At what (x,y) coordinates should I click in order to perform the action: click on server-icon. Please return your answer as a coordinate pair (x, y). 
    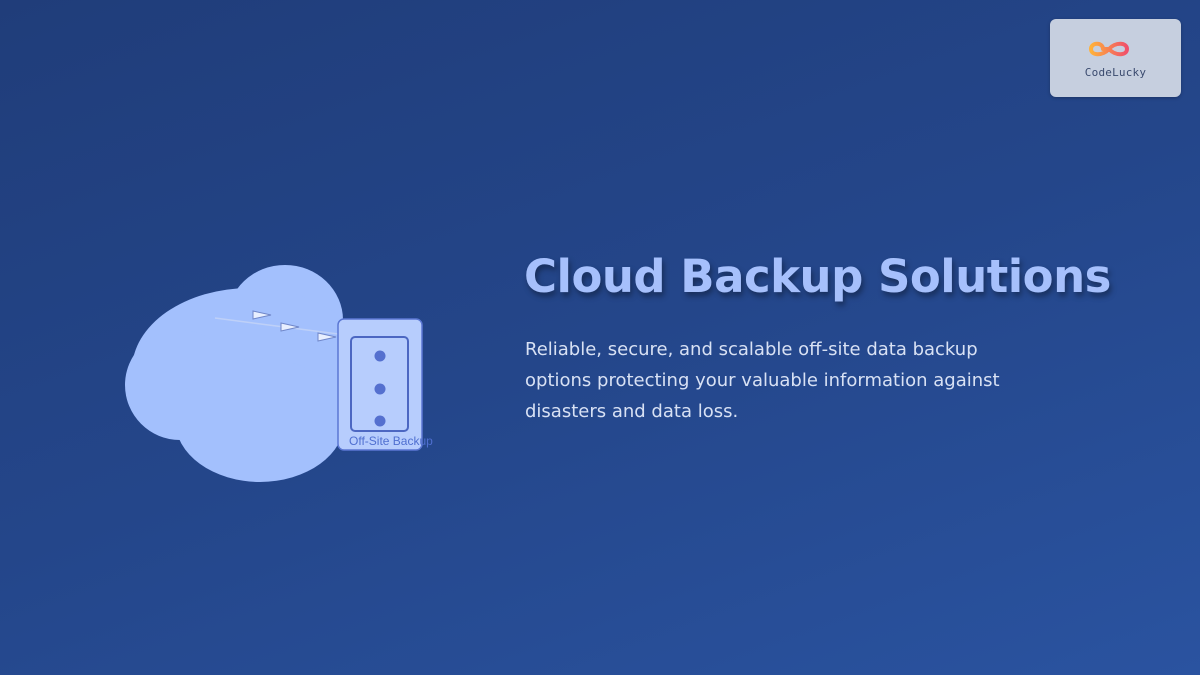
    Looking at the image, I should click on (380, 384).